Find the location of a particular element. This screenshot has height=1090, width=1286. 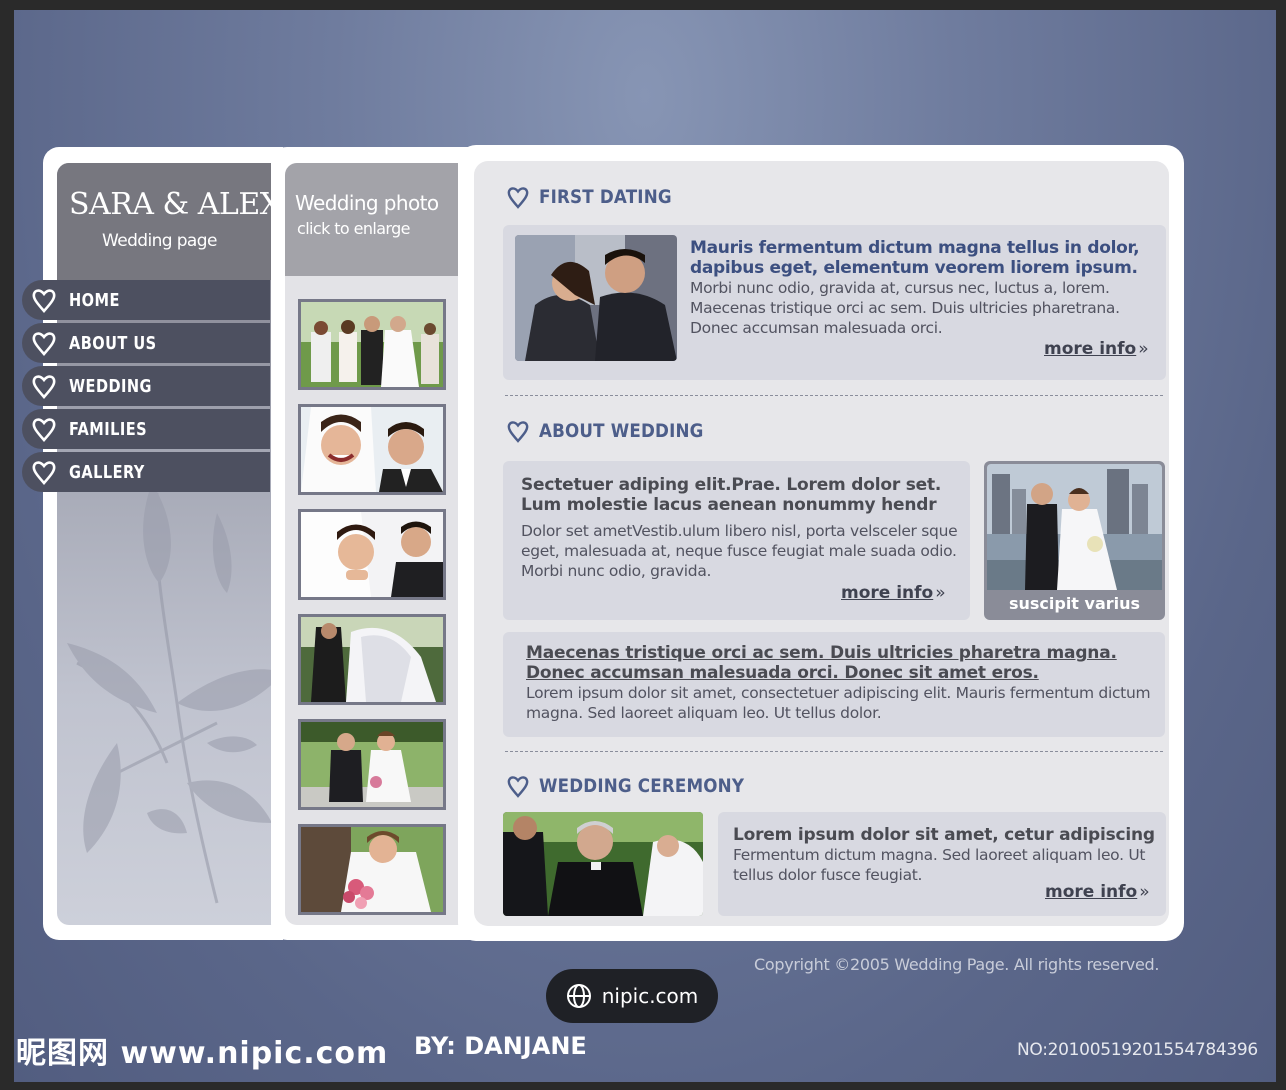

photo-panel: Wedding photo click to enlarge is located at coordinates (377, 544).